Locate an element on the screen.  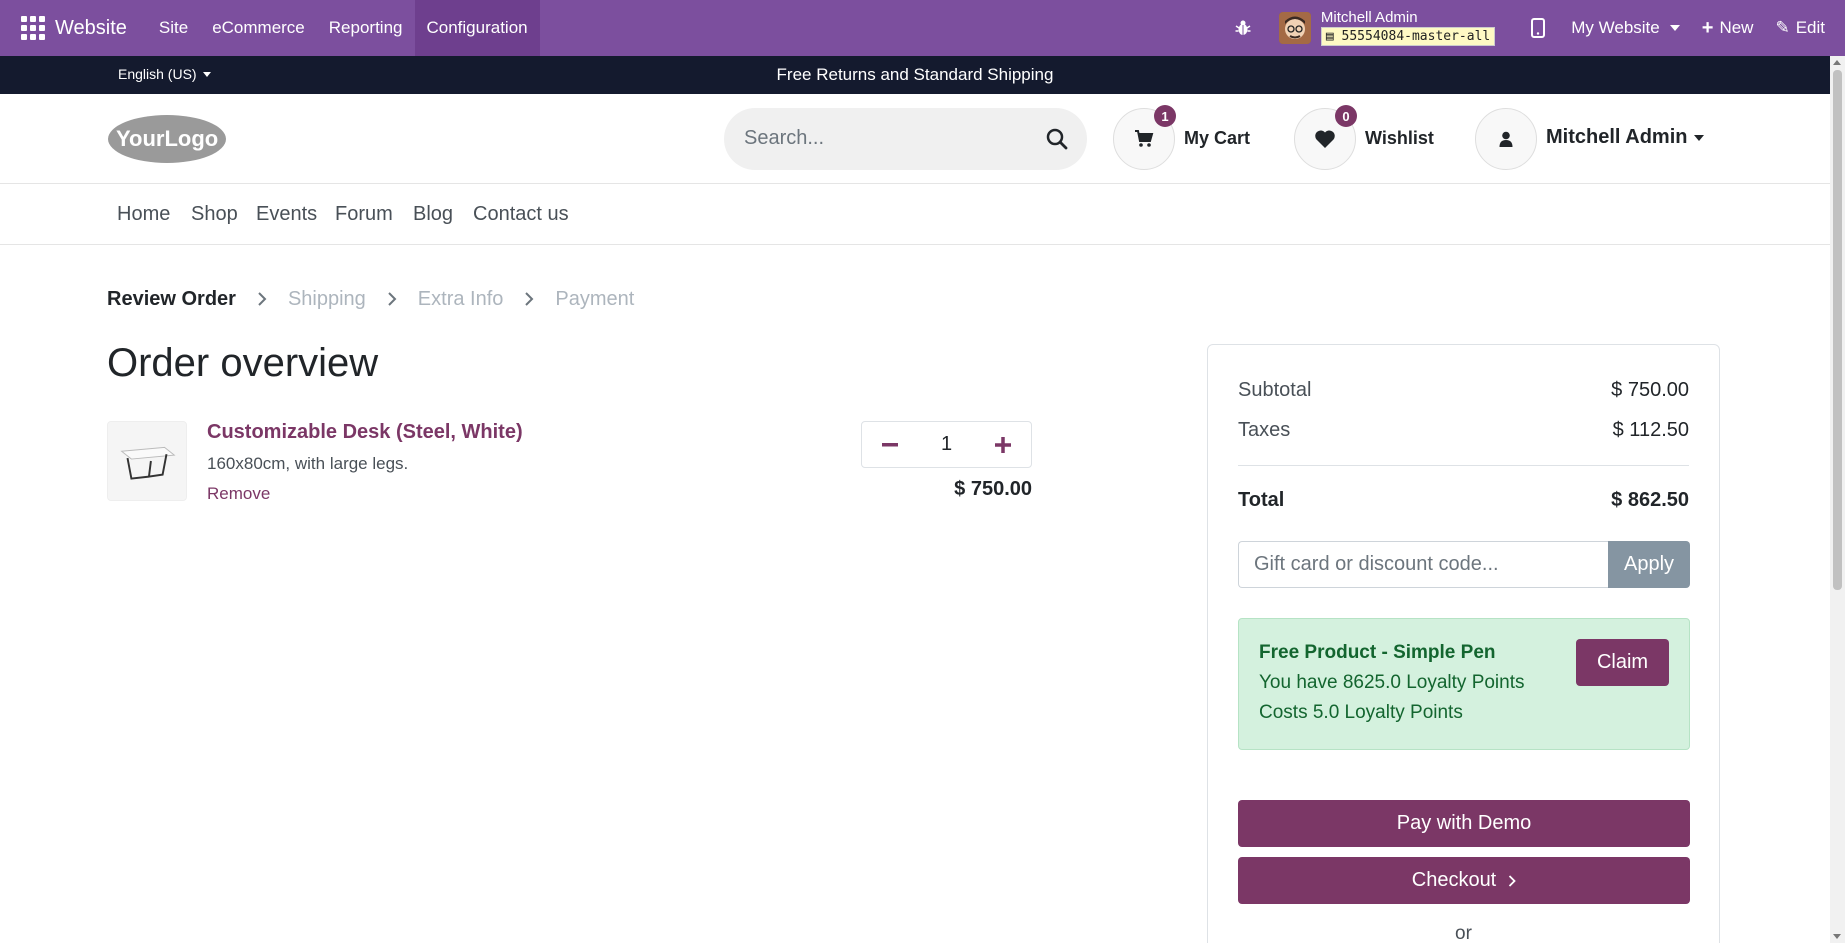
page-scrollbar is located at coordinates (1837, 499).